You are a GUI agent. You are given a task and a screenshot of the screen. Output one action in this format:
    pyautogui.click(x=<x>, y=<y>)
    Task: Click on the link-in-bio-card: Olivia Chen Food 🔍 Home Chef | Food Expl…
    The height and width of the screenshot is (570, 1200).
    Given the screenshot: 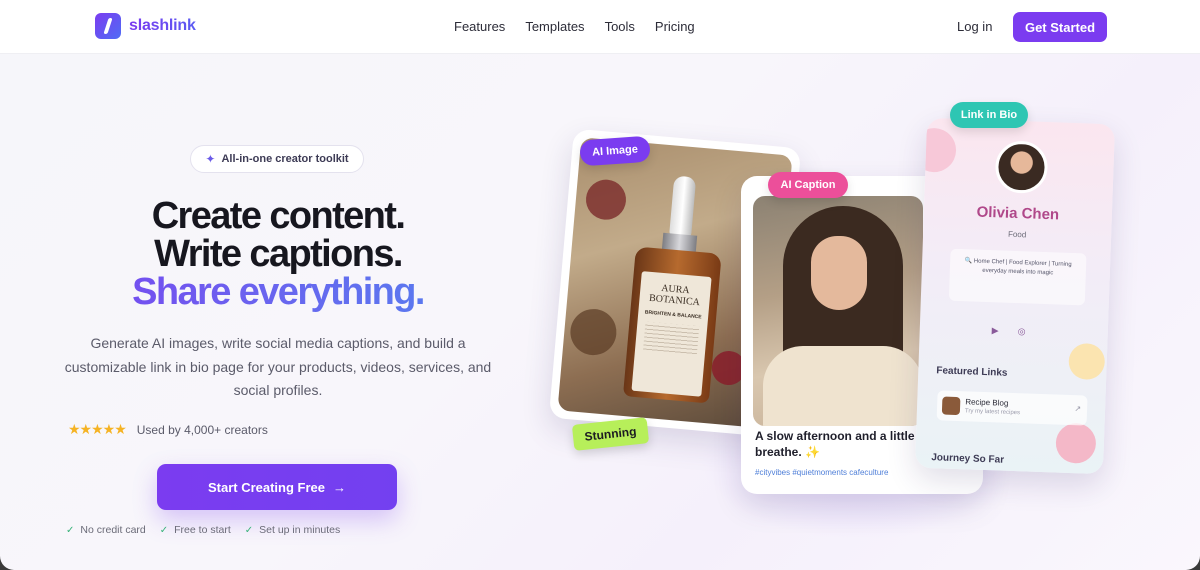 What is the action you would take?
    pyautogui.click(x=1015, y=296)
    